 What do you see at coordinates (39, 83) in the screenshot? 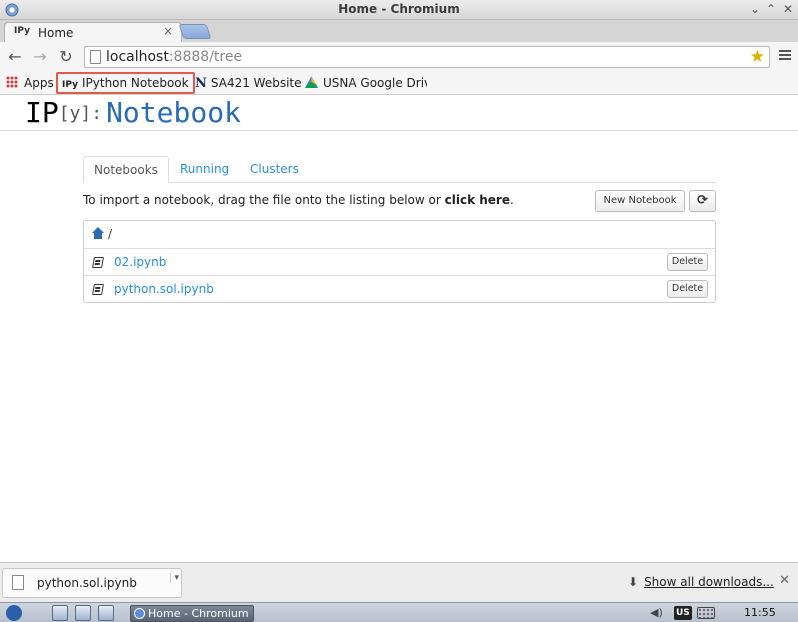
I see `bookmark-label: Apps` at bounding box center [39, 83].